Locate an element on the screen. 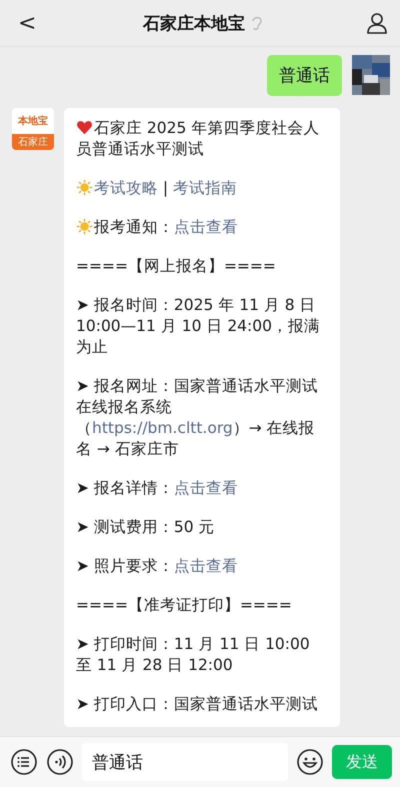 This screenshot has height=787, width=400. message-link: 考试攻略 is located at coordinates (126, 188).